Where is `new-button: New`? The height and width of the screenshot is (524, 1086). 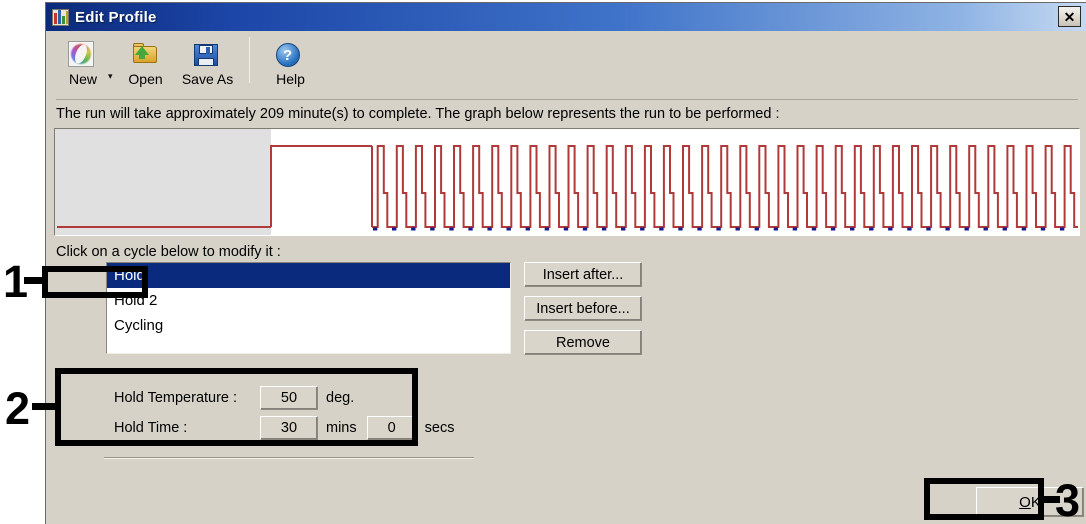 new-button: New is located at coordinates (83, 61).